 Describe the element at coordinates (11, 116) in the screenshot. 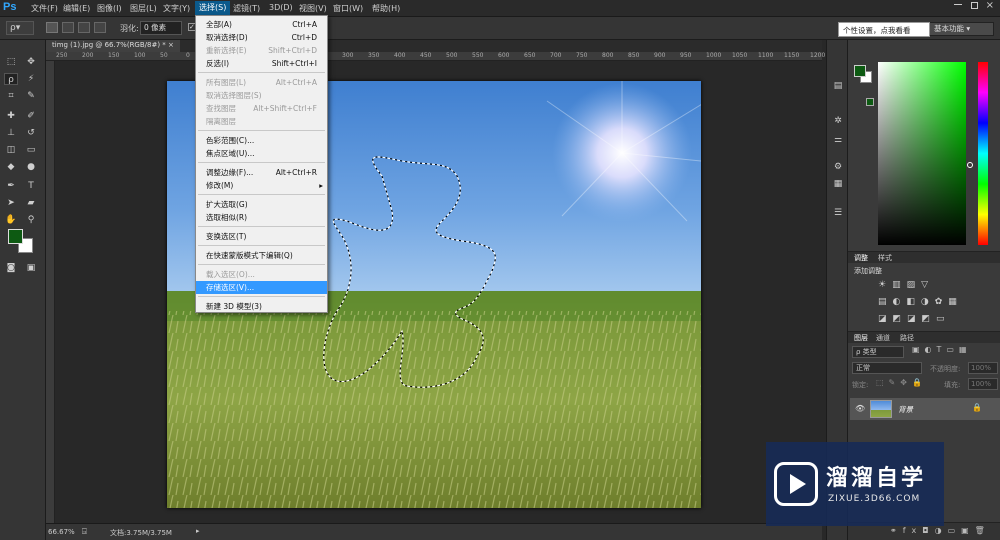

I see `healing-brush-tool-icon: ✚` at that location.